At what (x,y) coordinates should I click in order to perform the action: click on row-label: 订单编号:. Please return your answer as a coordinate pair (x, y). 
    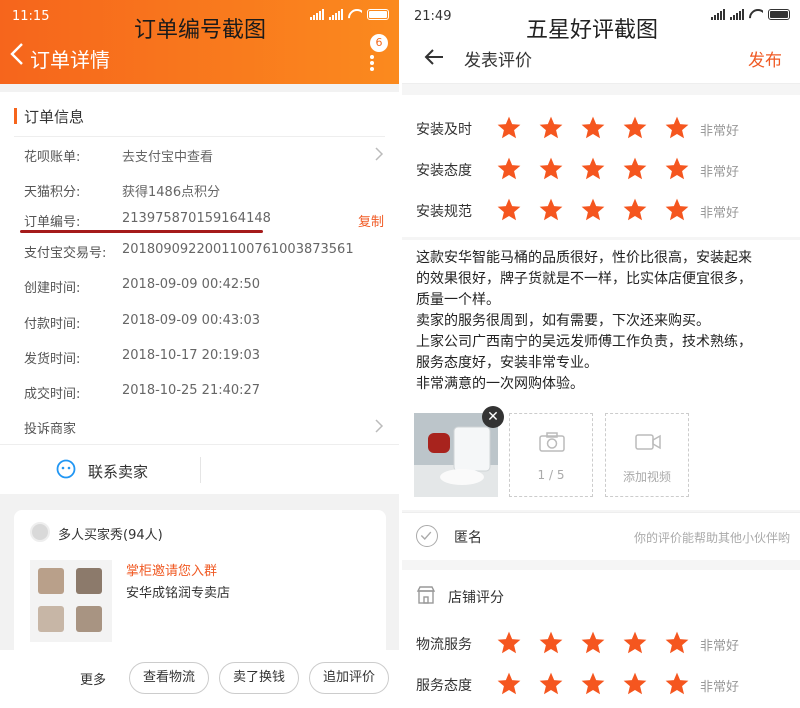
    Looking at the image, I should click on (52, 222).